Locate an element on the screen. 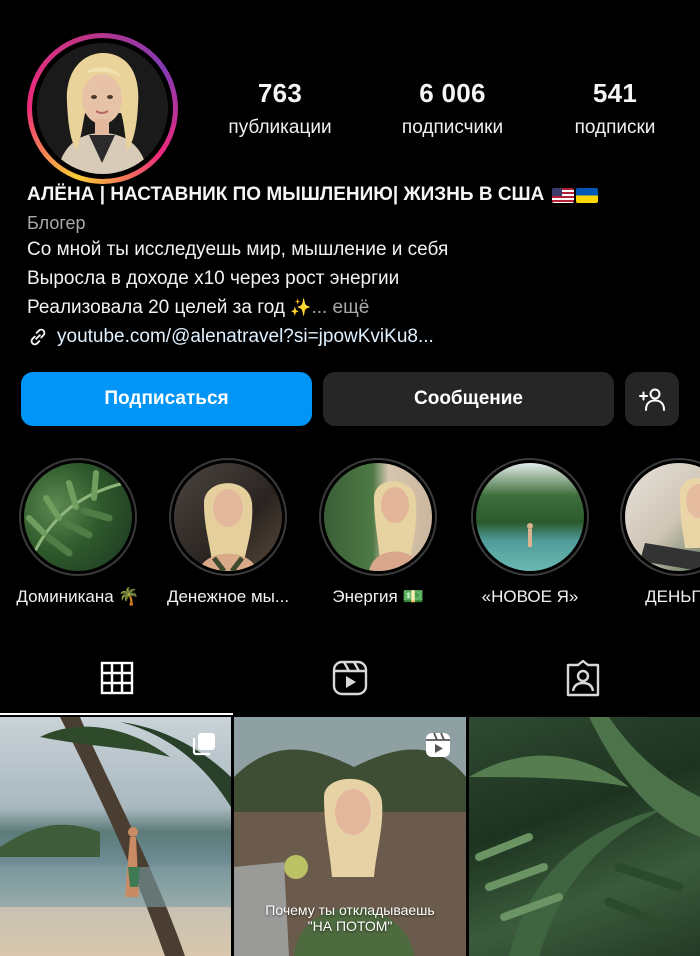 Image resolution: width=700 pixels, height=956 pixels. profile-avatar-story-ring is located at coordinates (102, 108).